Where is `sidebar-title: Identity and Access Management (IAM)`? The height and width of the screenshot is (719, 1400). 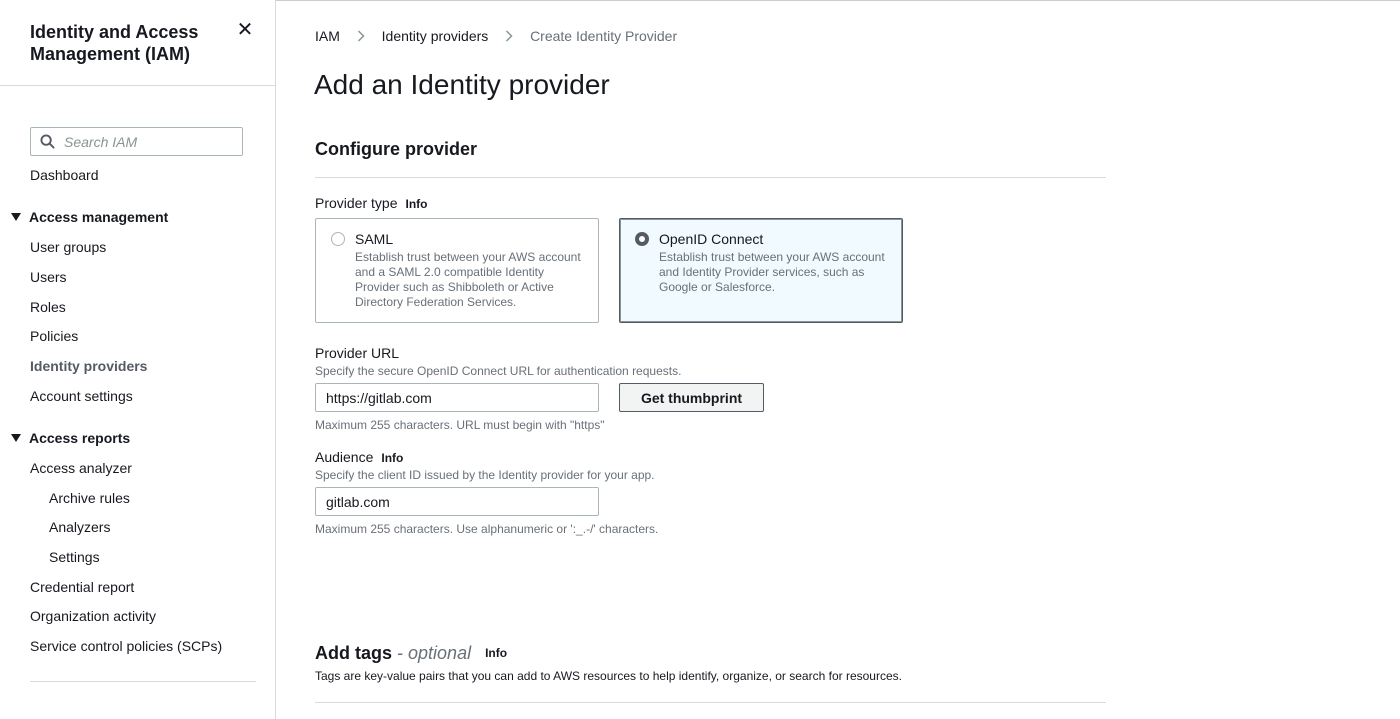
sidebar-title: Identity and Access Management (IAM) is located at coordinates (114, 43).